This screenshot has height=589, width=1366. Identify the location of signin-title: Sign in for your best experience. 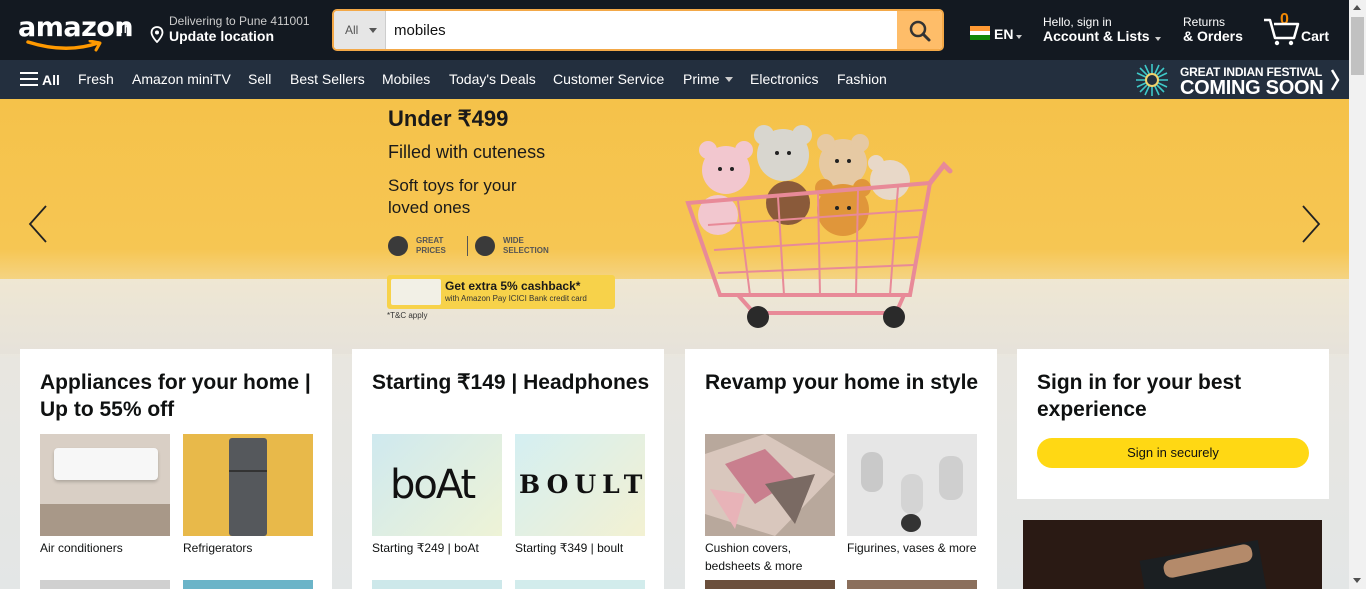
(1139, 396).